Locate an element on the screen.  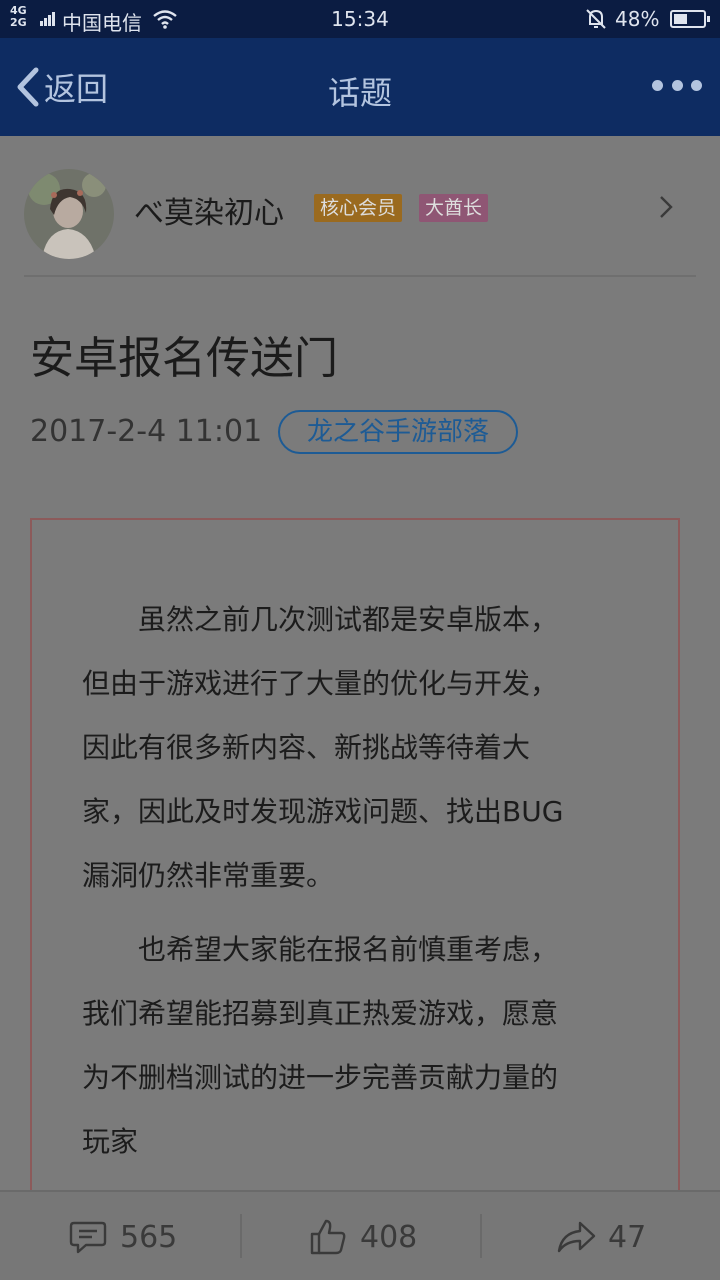
paragraph-line: 因此有很多新内容、新挑战等待着大 is located at coordinates (306, 747).